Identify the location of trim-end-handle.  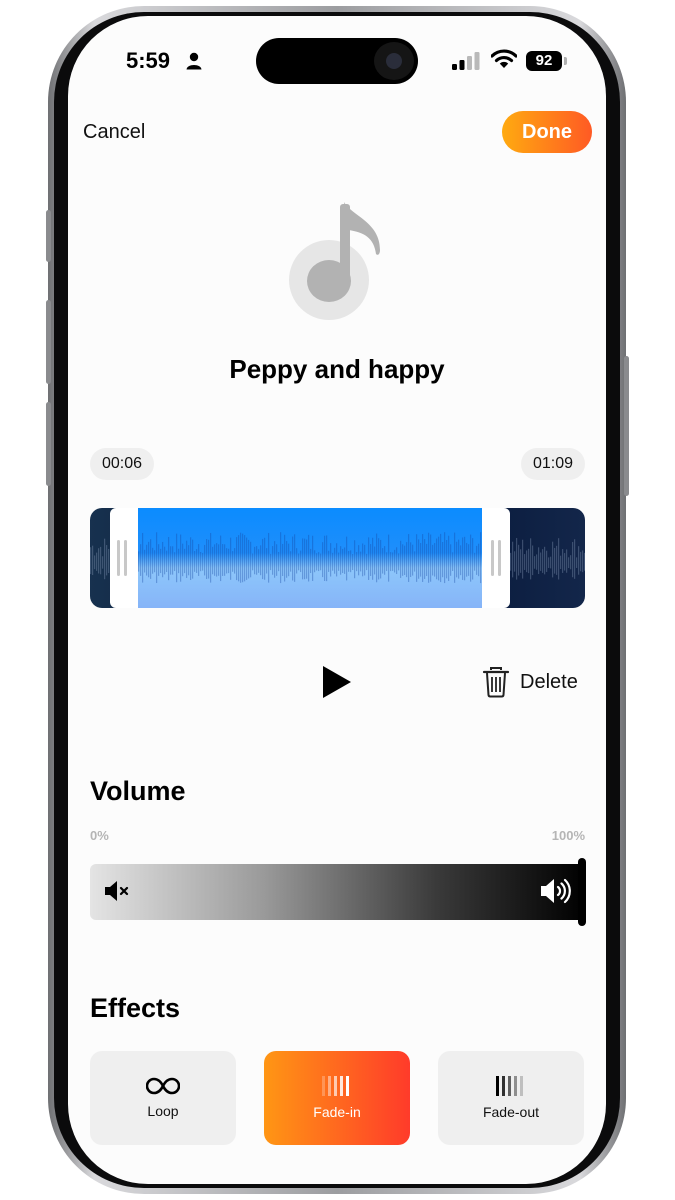
(496, 558).